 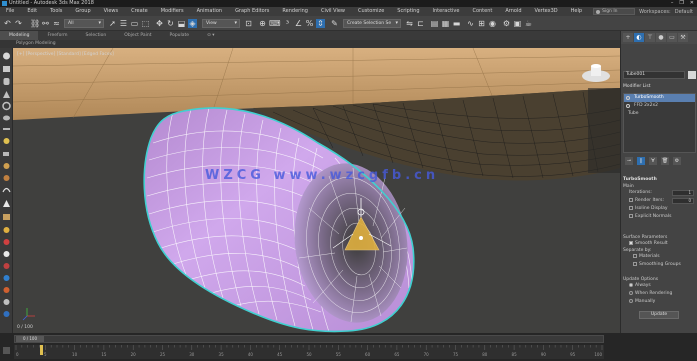 I want to click on create-helper-icon, so click(x=6, y=166).